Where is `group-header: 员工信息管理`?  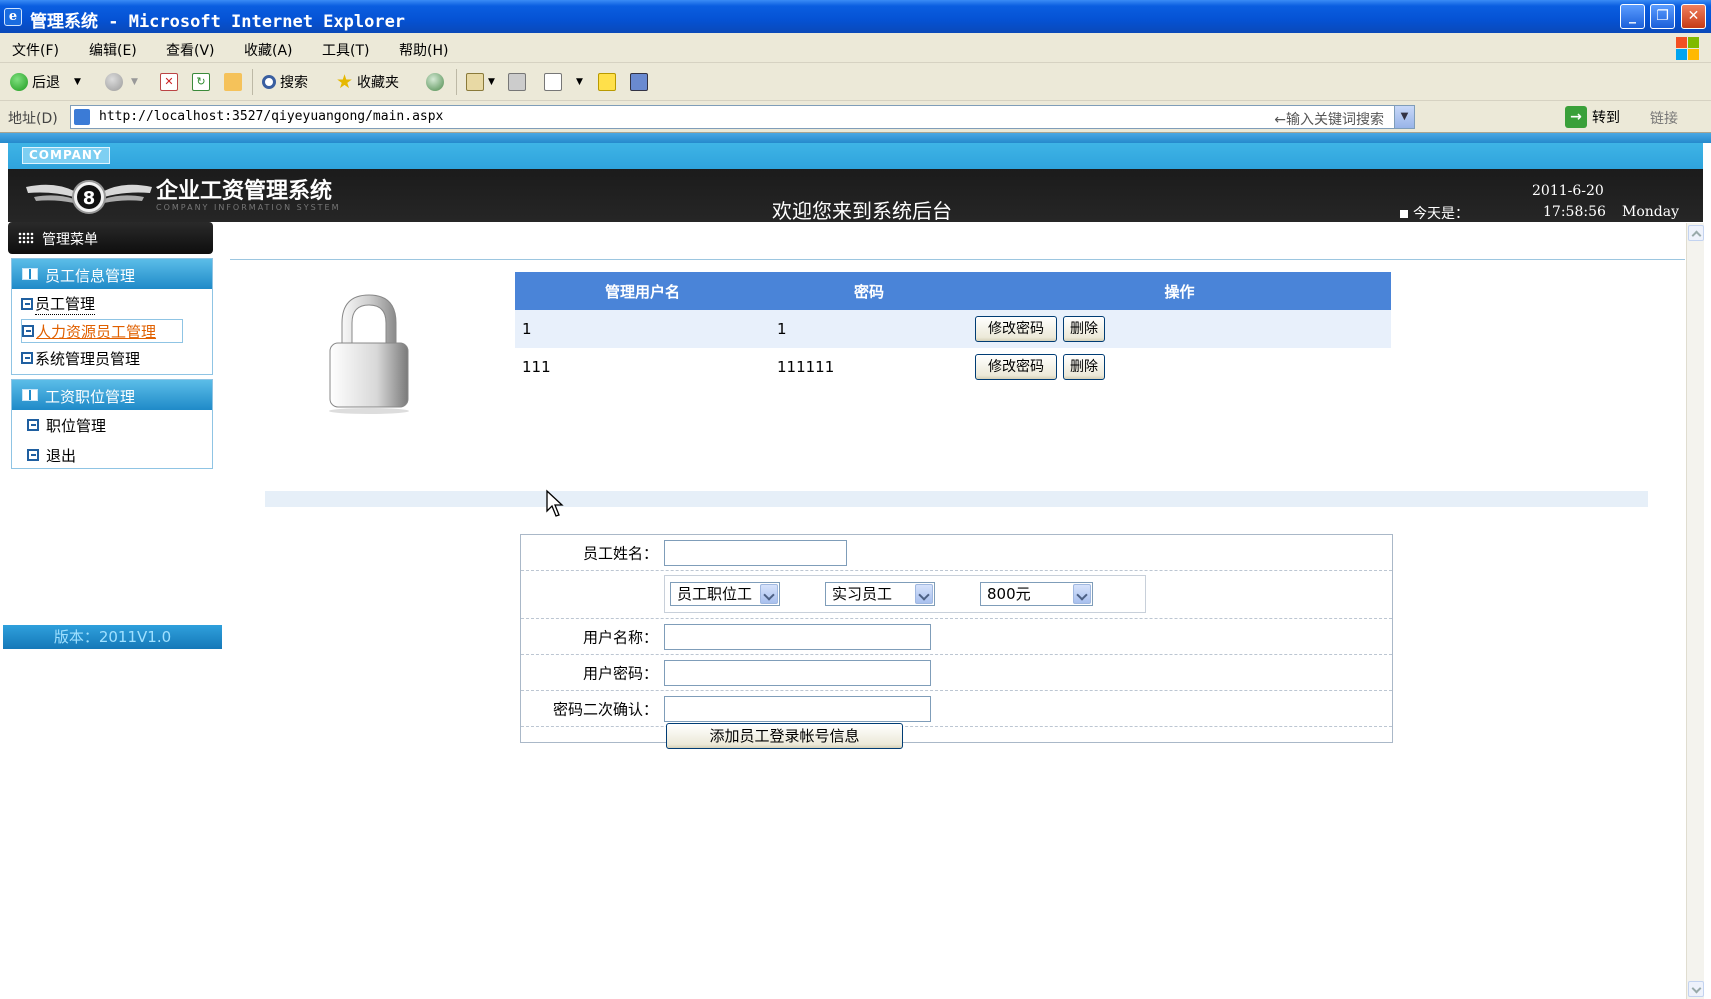 group-header: 员工信息管理 is located at coordinates (112, 274).